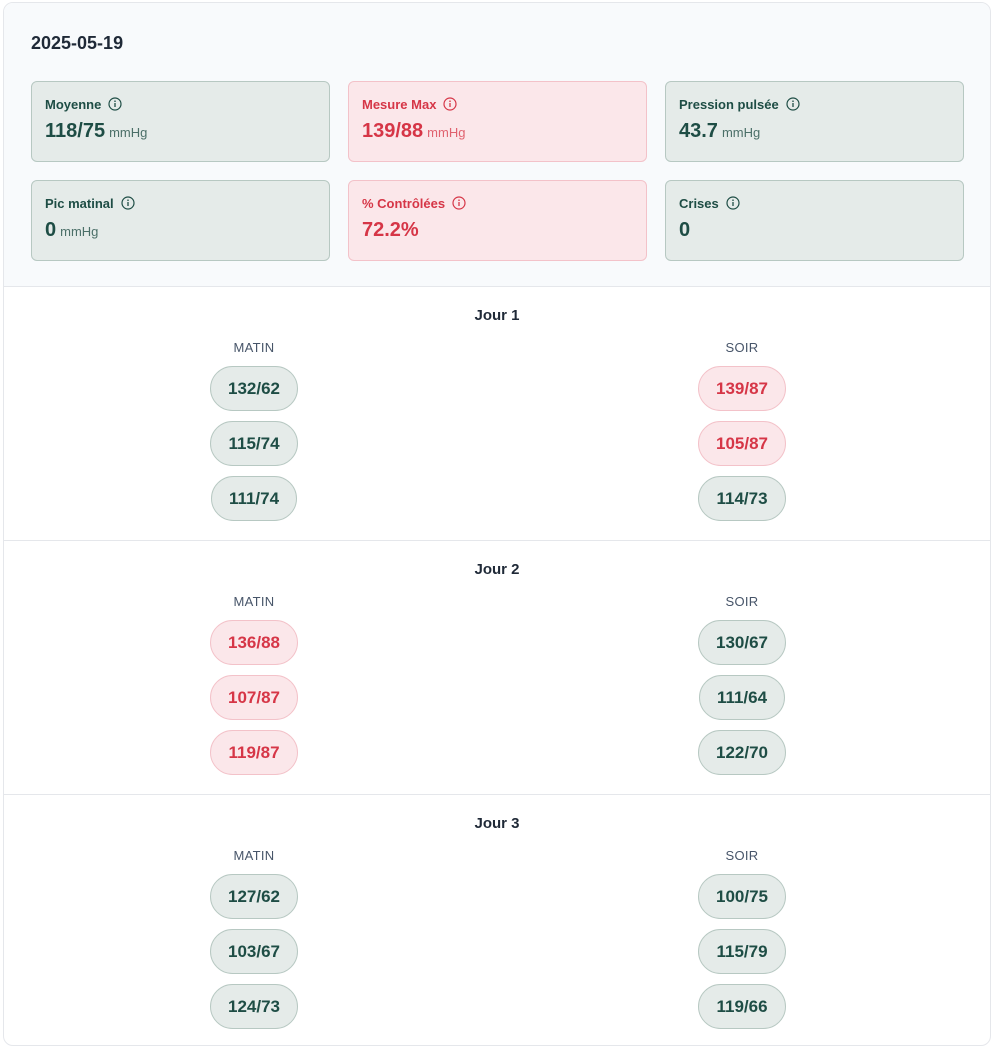 This screenshot has width=992, height=1047. What do you see at coordinates (75, 131) in the screenshot?
I see `stat-value: 118/75` at bounding box center [75, 131].